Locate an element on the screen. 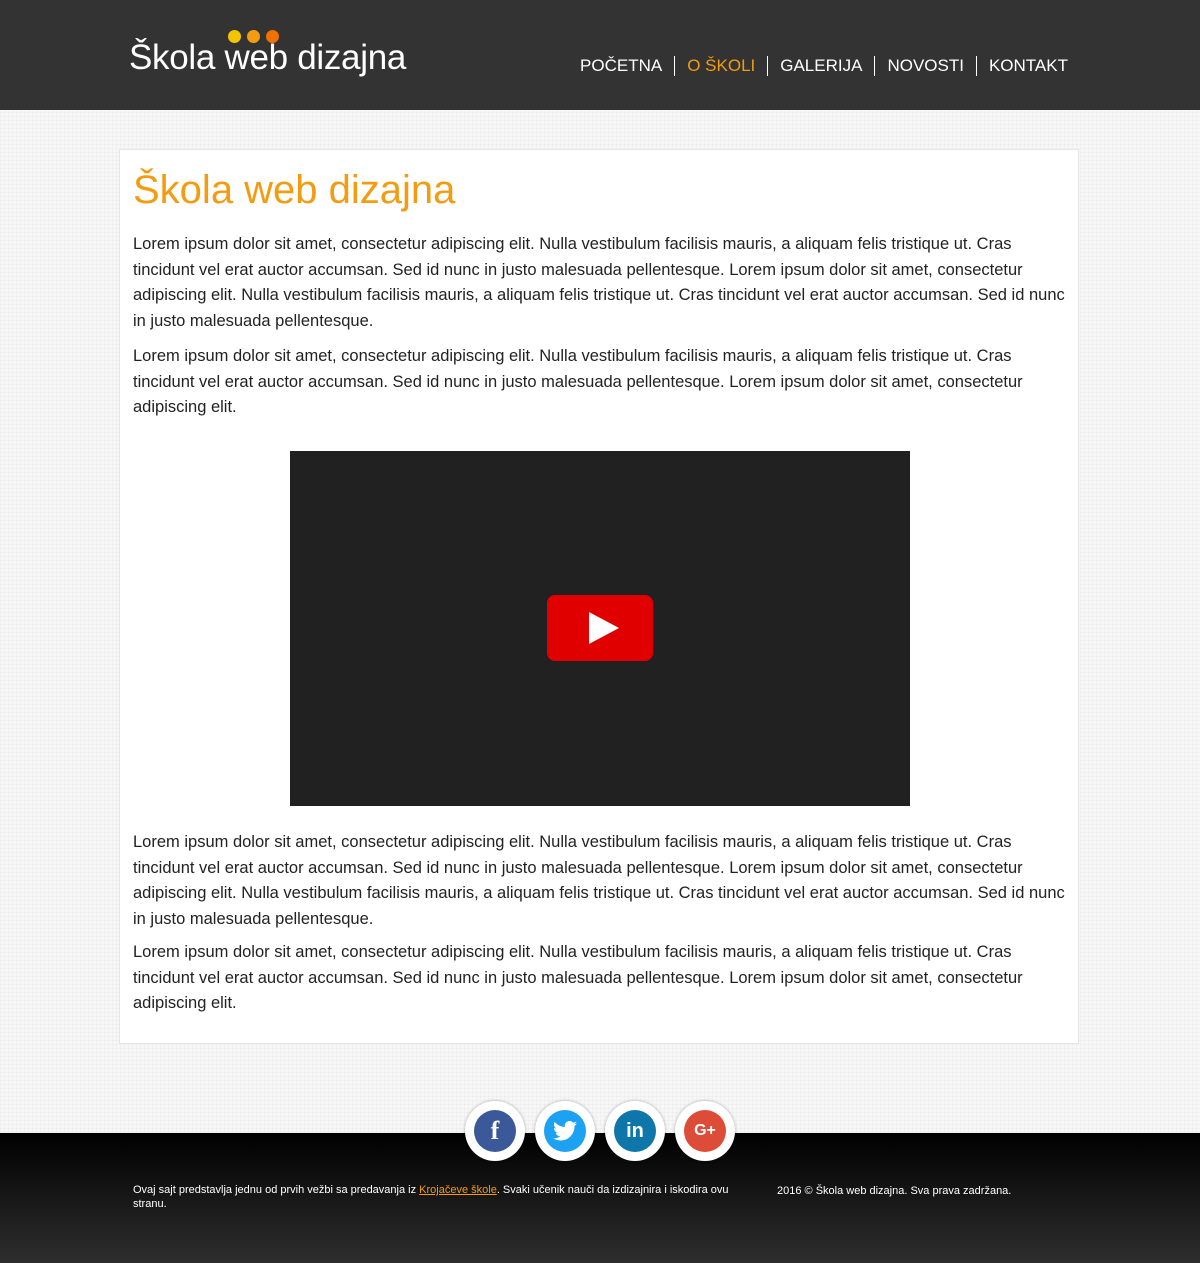  nav-item-pocetna: POČETNA is located at coordinates (621, 66).